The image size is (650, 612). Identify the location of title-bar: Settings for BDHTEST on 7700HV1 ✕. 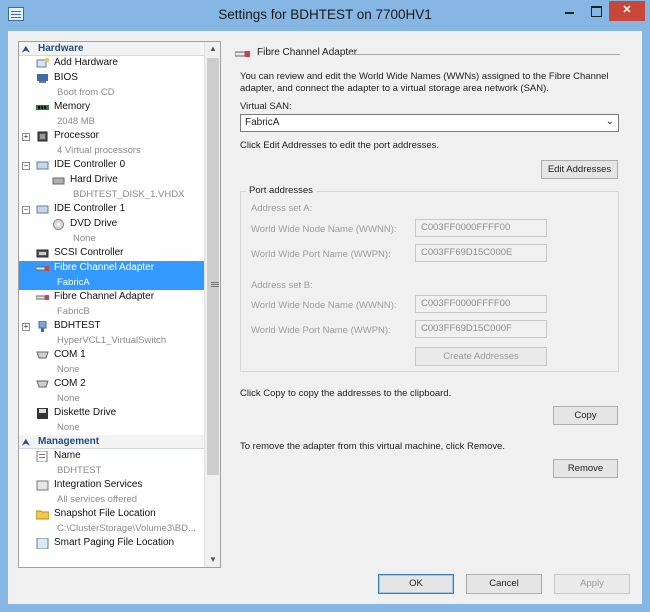
(325, 15).